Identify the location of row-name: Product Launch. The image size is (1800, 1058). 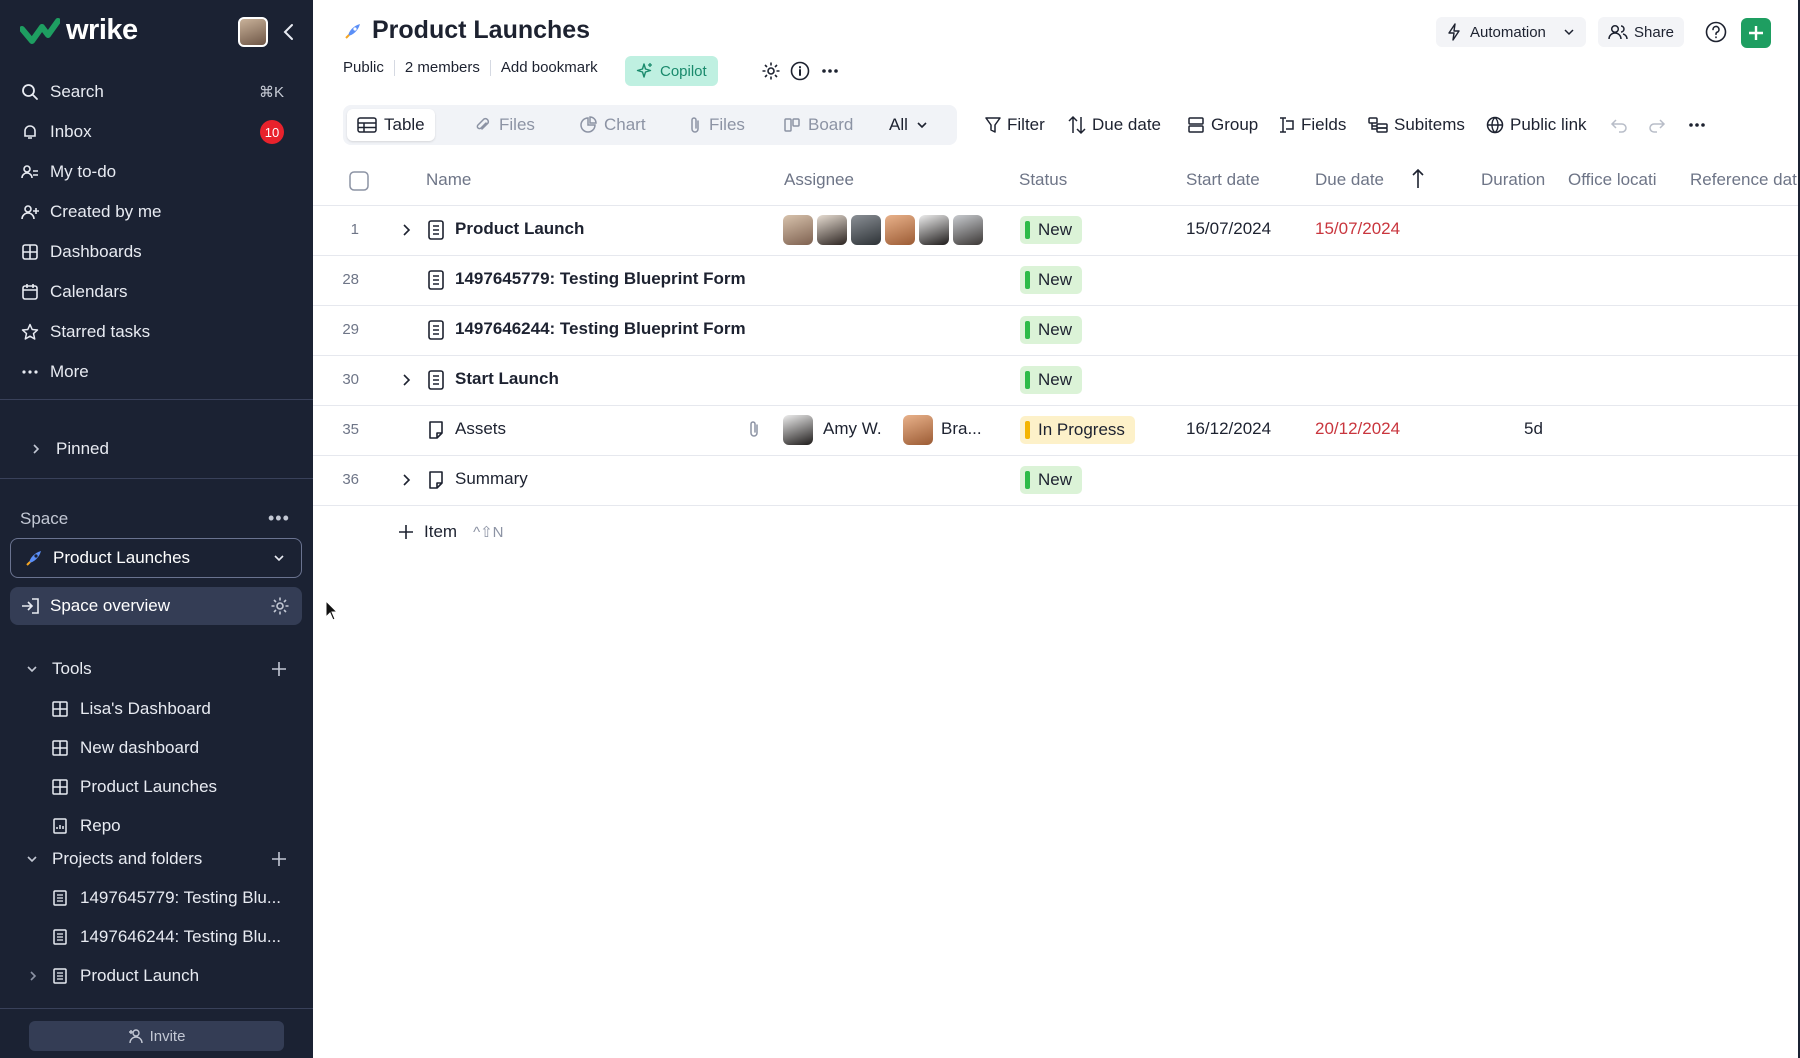
(519, 229).